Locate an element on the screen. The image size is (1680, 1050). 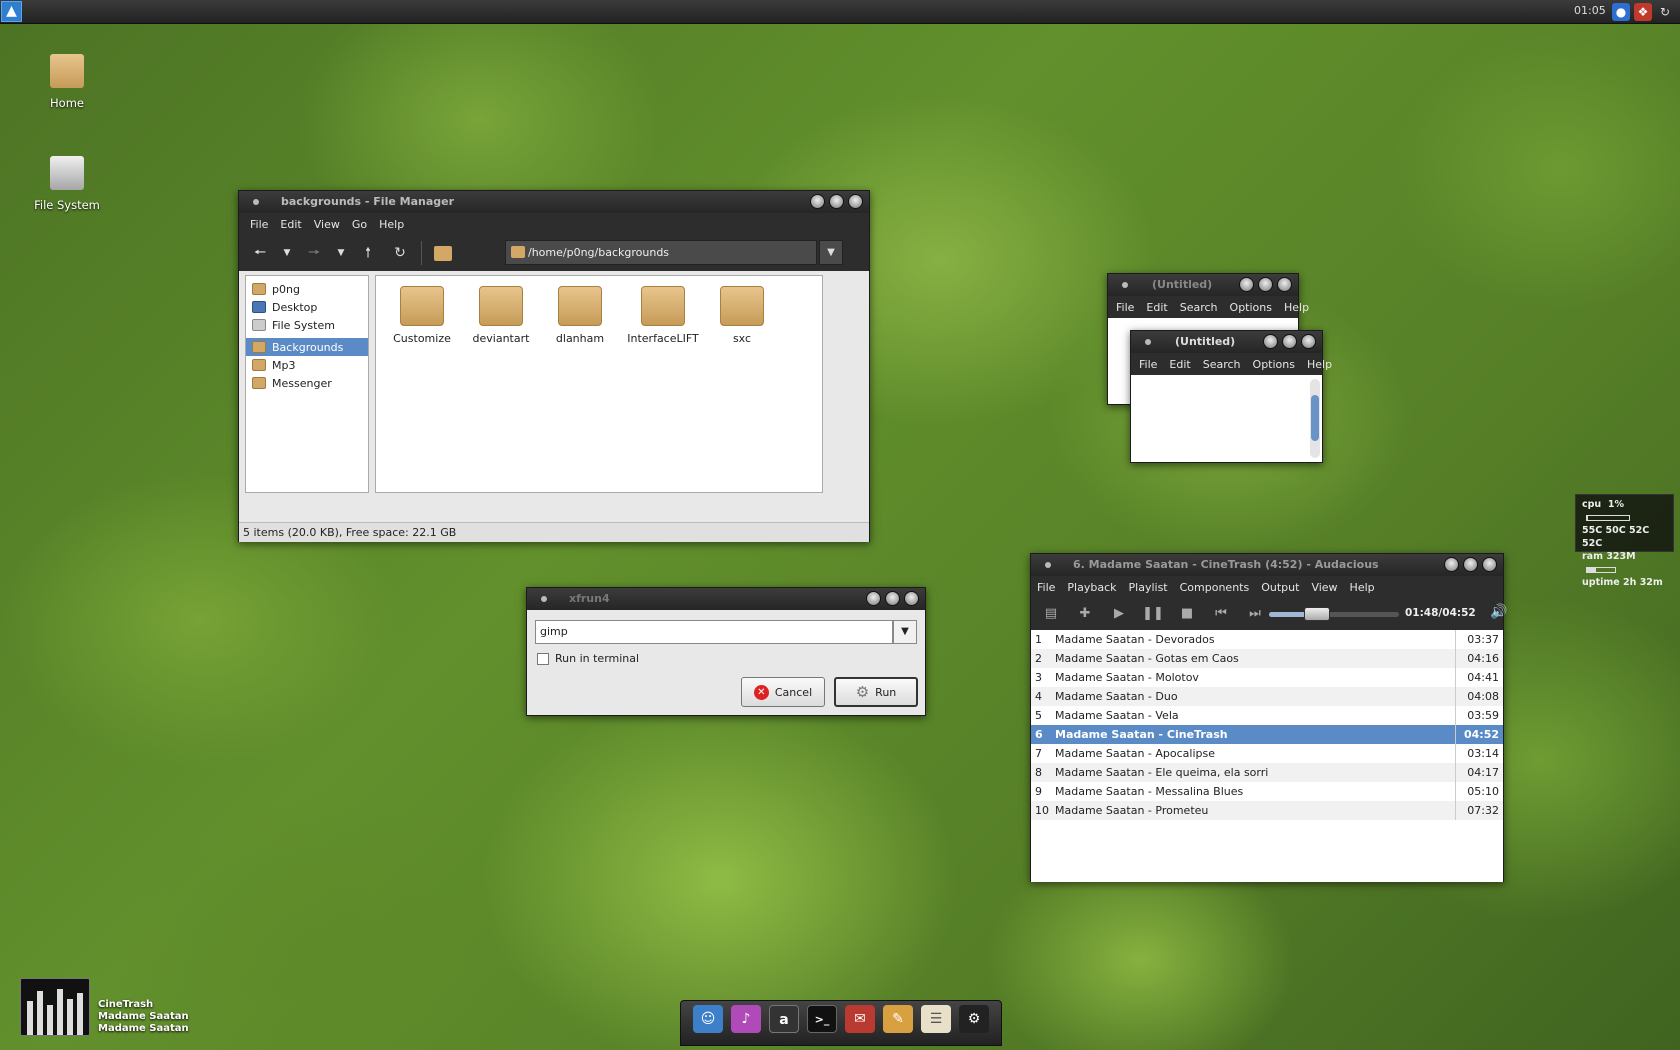
sidebar-item-messenger: Messenger is located at coordinates (307, 383).